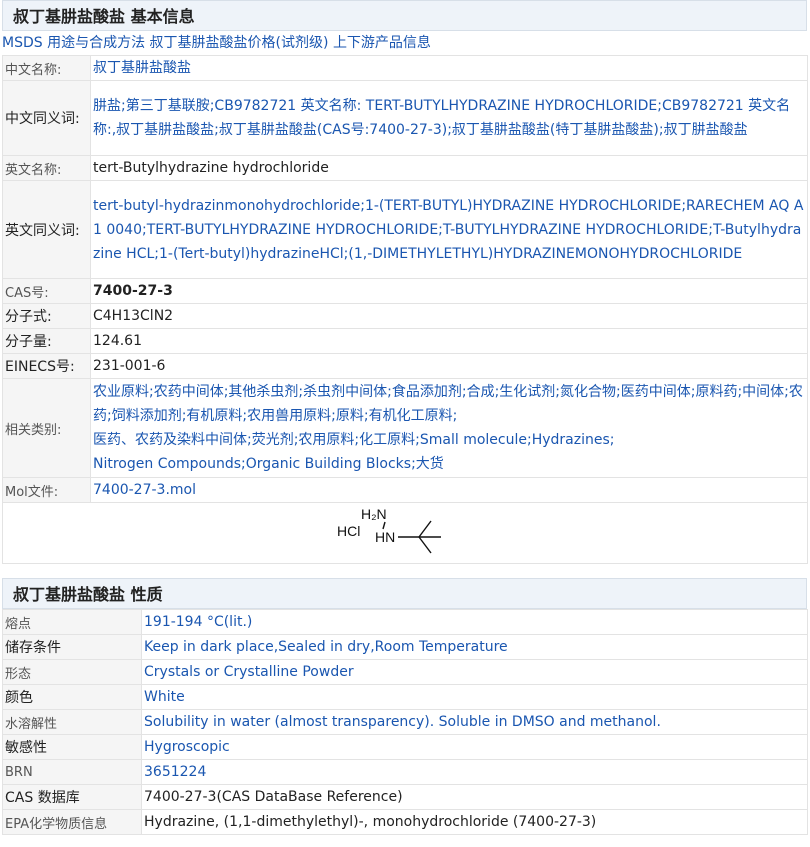 Image resolution: width=810 pixels, height=847 pixels. I want to click on brn: 3651224, so click(474, 772).